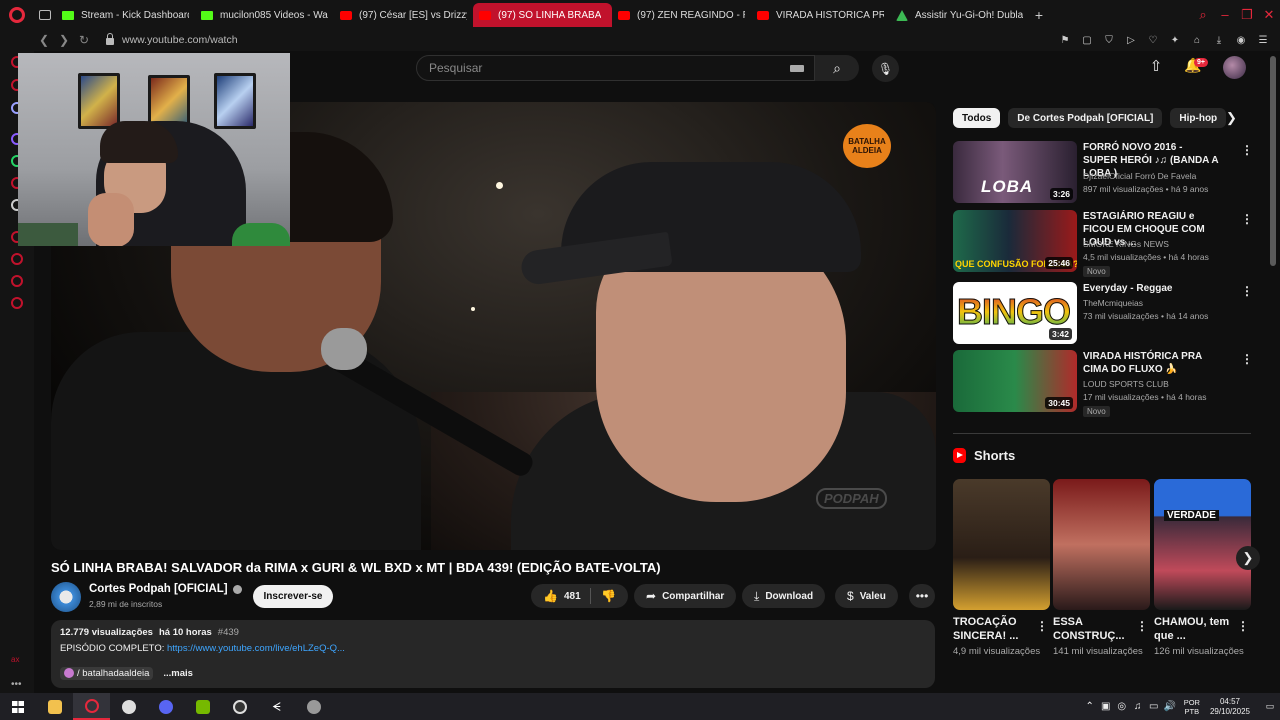  What do you see at coordinates (1015, 313) in the screenshot?
I see `video-thumbnail: BINGO 3:42` at bounding box center [1015, 313].